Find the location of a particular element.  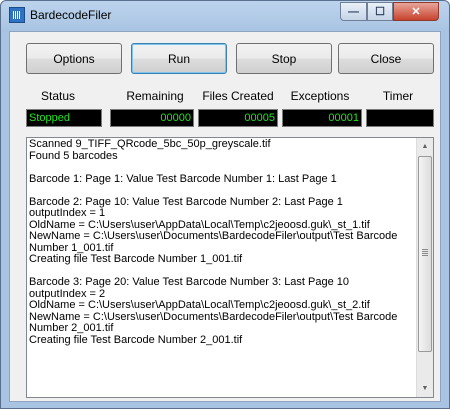

grip-icon is located at coordinates (425, 252).